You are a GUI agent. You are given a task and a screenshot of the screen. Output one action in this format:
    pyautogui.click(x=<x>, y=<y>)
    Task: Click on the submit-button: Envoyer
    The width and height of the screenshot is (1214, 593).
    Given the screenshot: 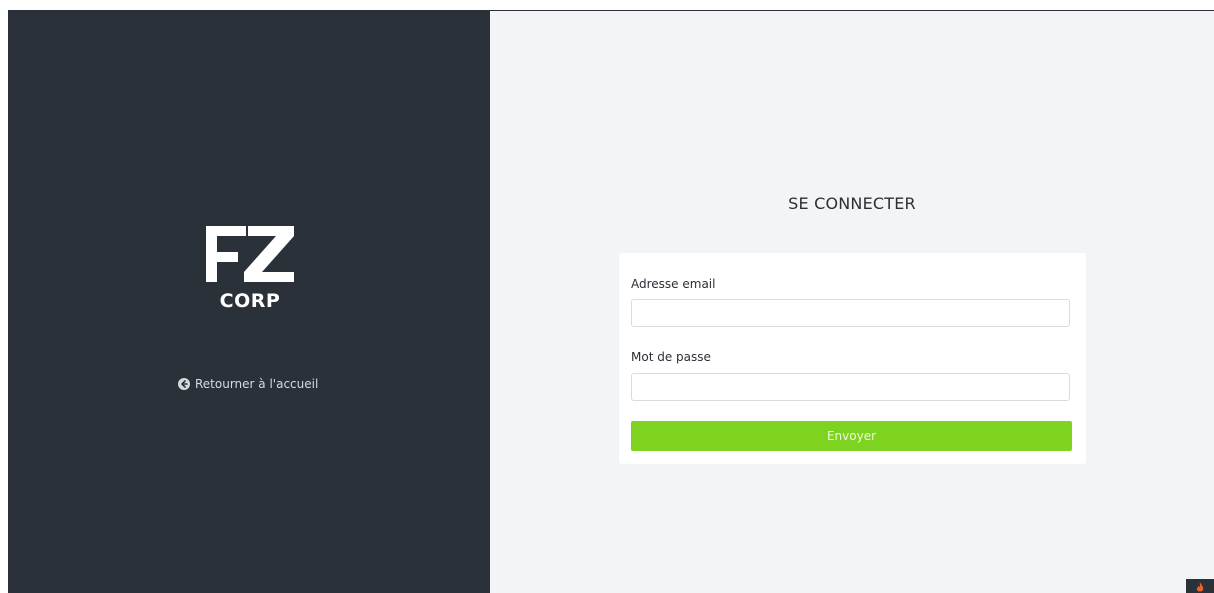 What is the action you would take?
    pyautogui.click(x=851, y=436)
    